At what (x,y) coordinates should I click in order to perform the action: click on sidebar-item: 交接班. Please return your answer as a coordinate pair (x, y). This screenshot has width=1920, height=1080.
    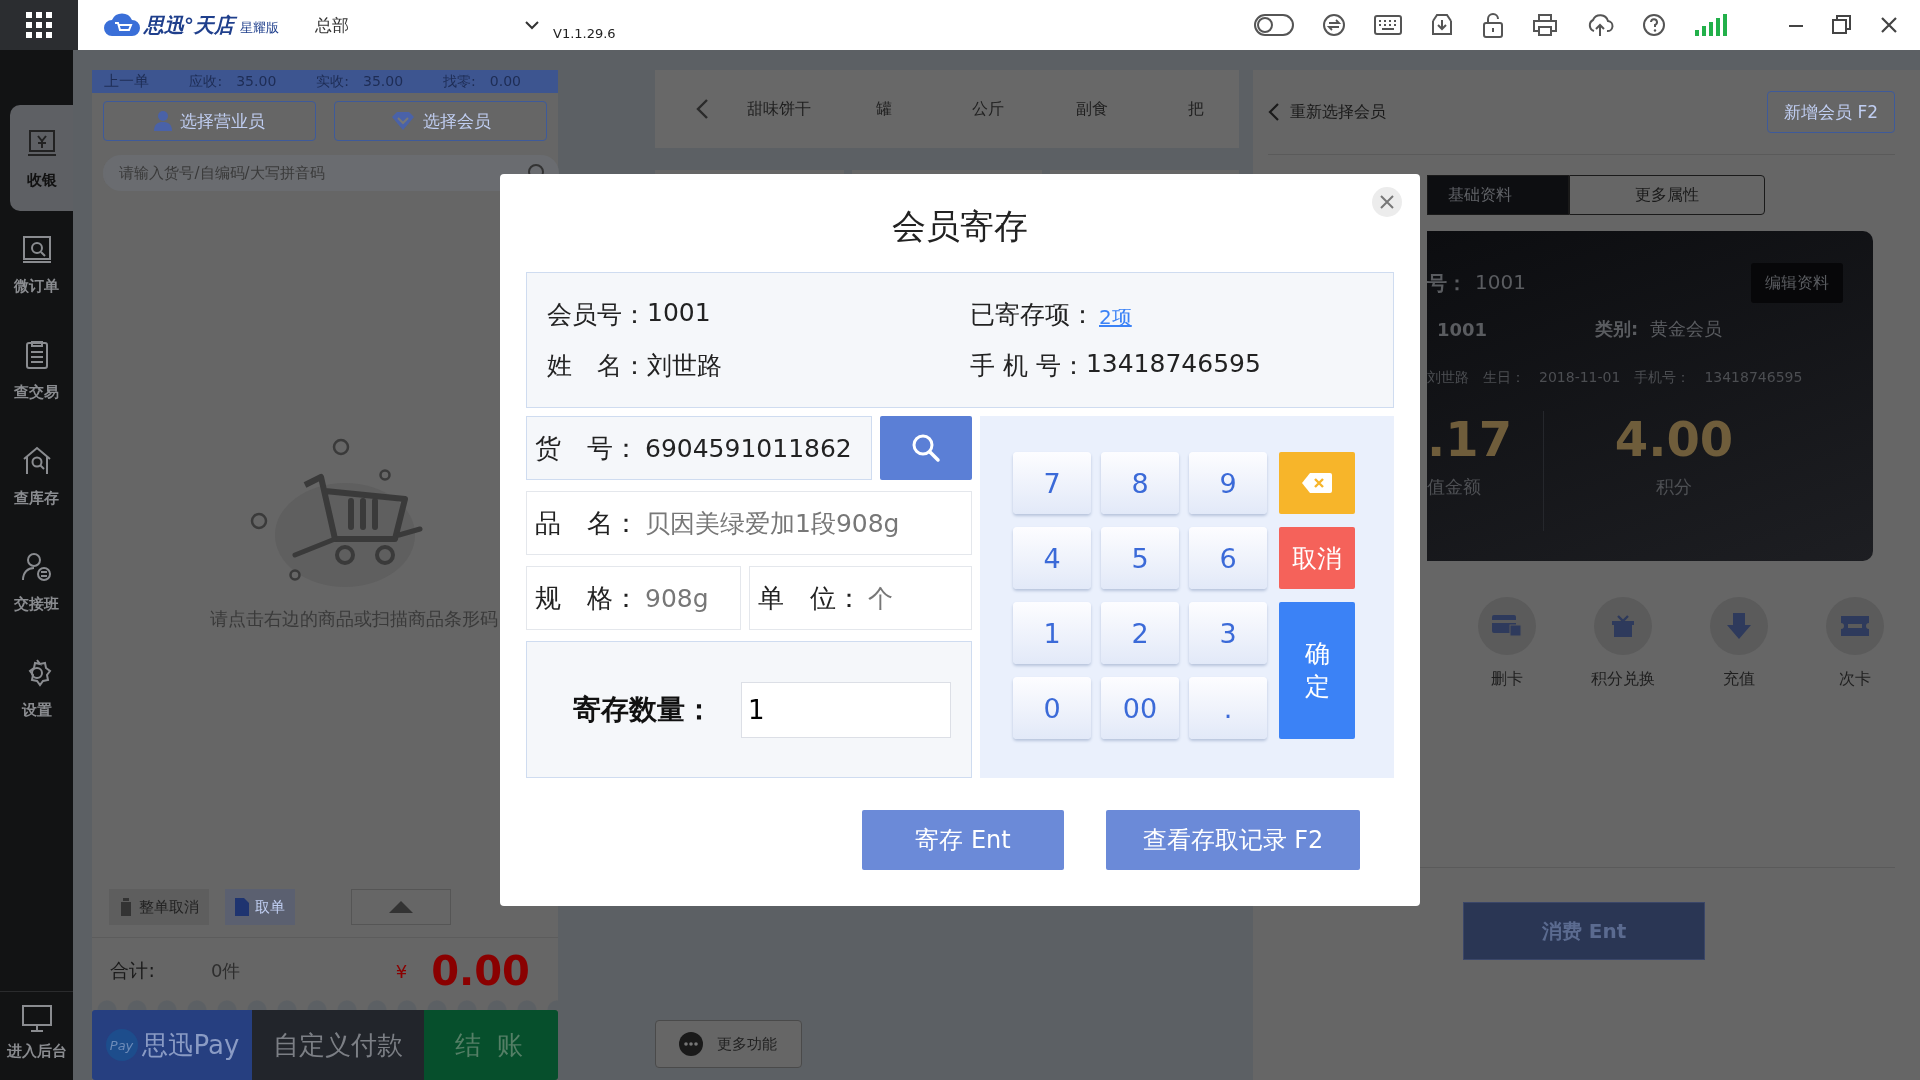
    Looking at the image, I should click on (37, 582).